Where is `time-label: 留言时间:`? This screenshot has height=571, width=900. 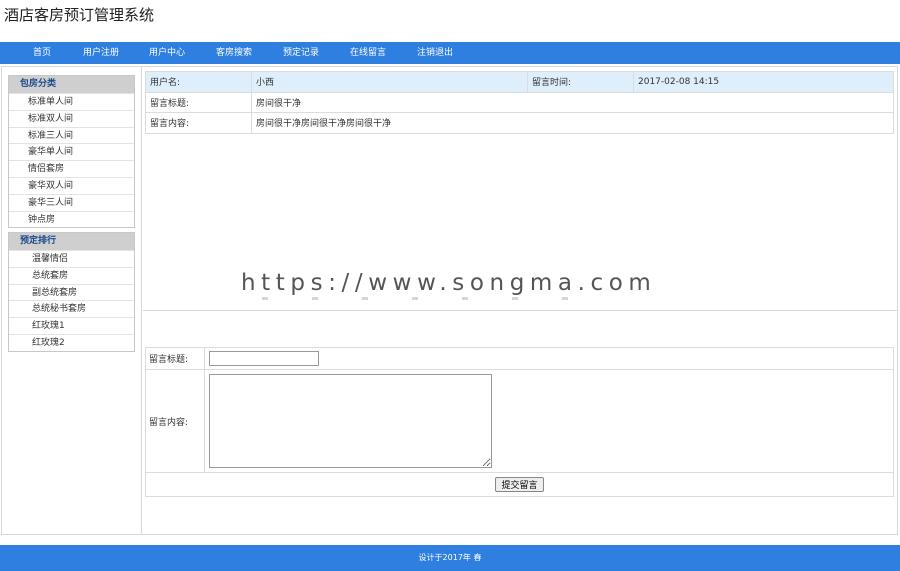
time-label: 留言时间: is located at coordinates (580, 82).